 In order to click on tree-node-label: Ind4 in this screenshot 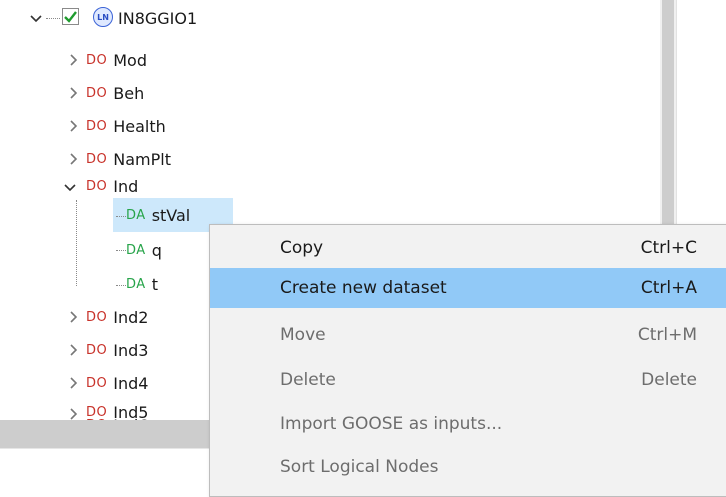, I will do `click(131, 383)`.